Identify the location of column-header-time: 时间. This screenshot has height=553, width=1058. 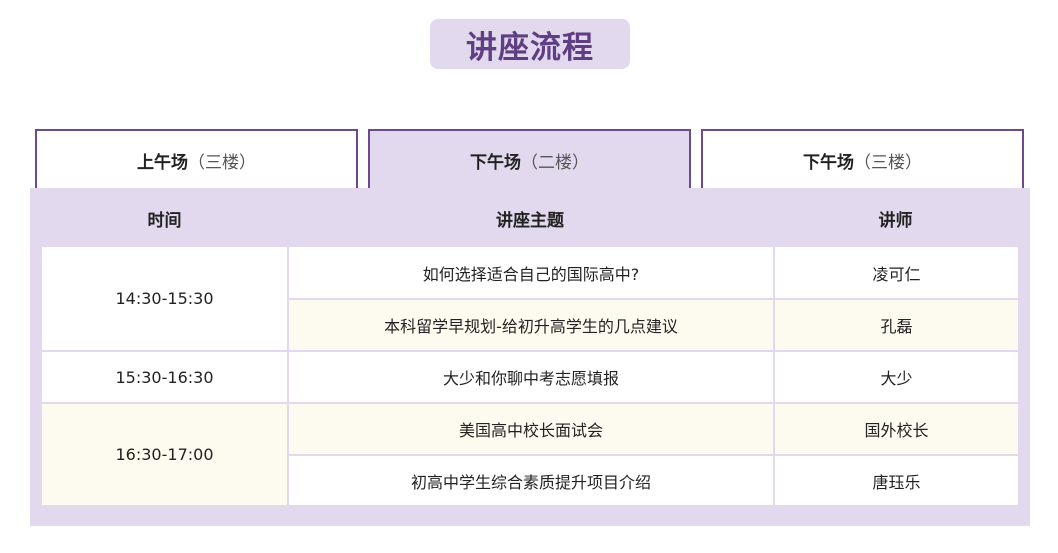
(164, 221).